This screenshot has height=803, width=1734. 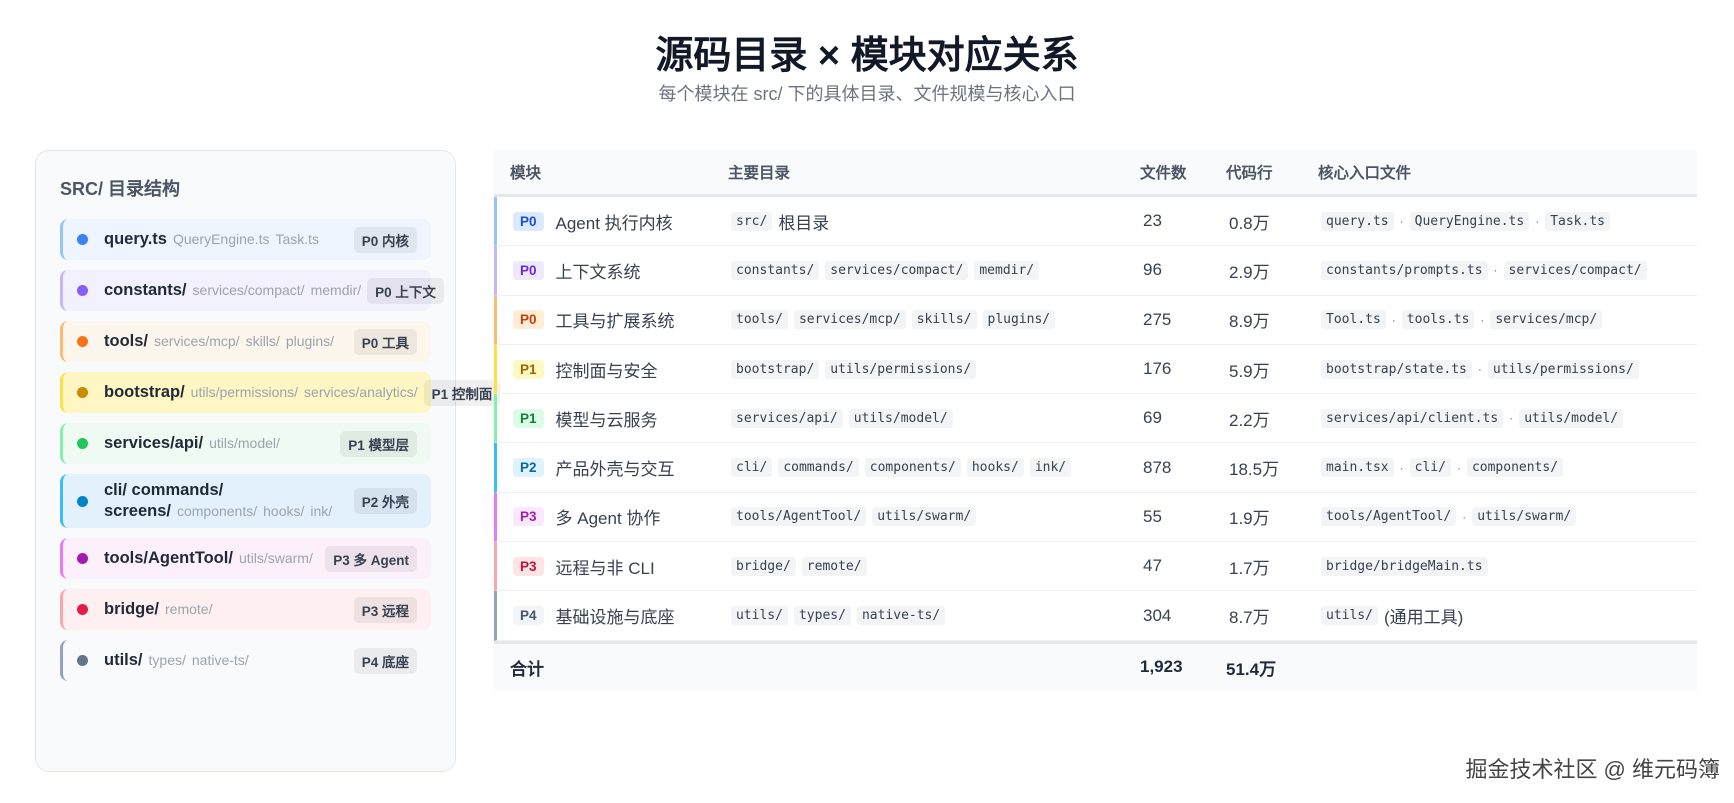 I want to click on dirs-cell: constants/services/compact/memdir/, so click(x=937, y=270).